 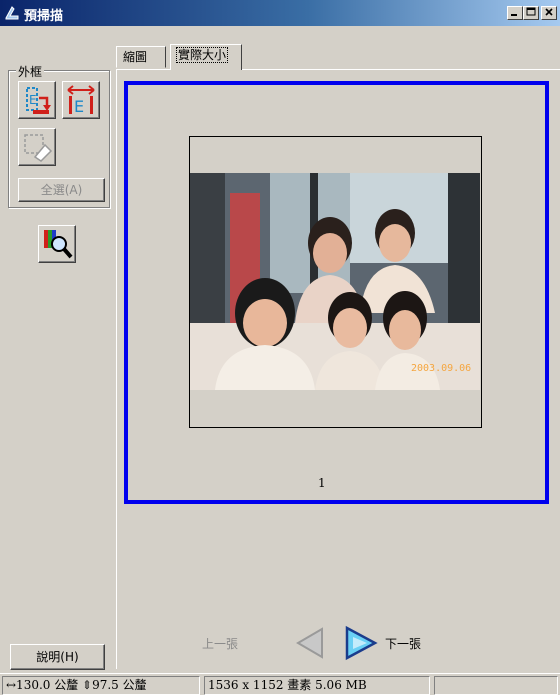 I want to click on next-arrow-icon, so click(x=361, y=643).